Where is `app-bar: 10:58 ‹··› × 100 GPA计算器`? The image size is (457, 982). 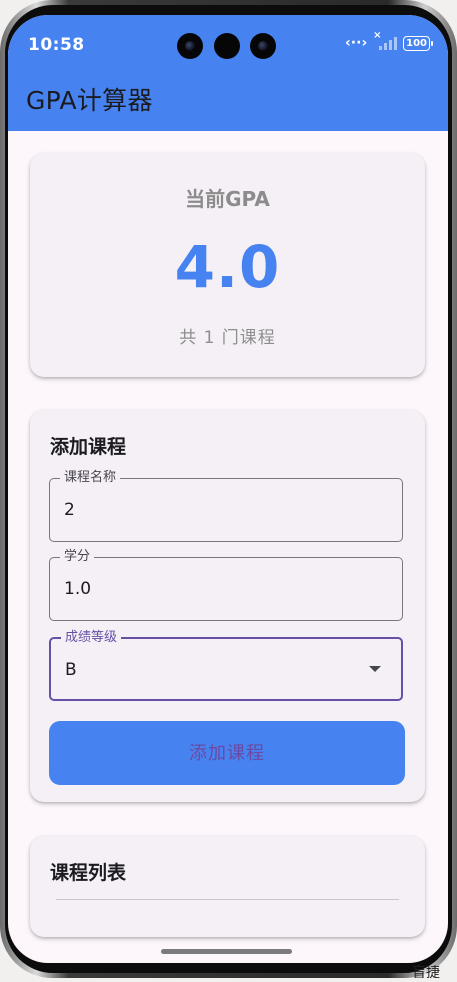
app-bar: 10:58 ‹··› × 100 GPA计算器 is located at coordinates (228, 73).